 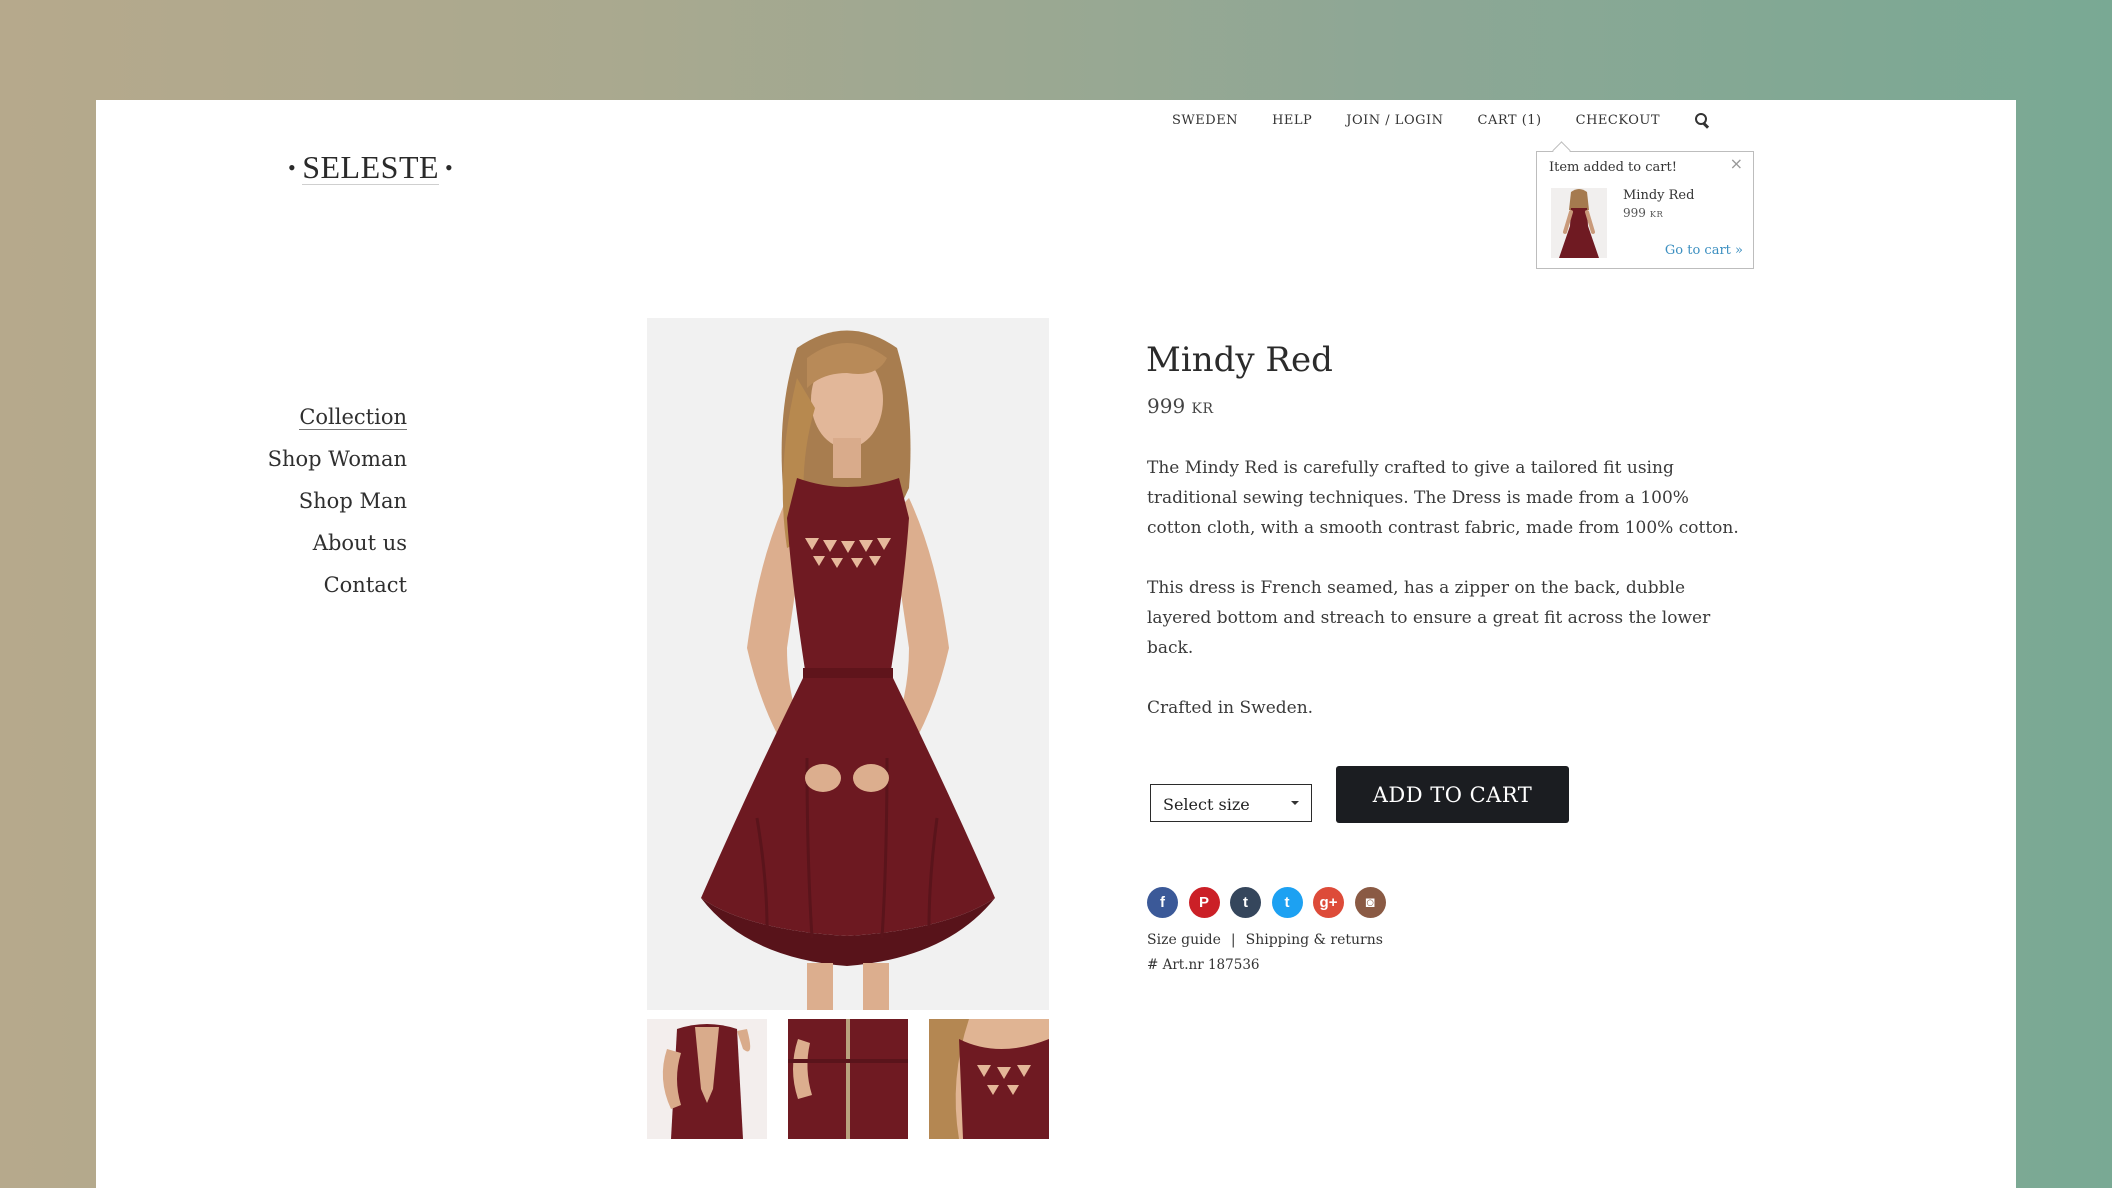 I want to click on social-share-icons: f Pt t g+ ◙, so click(x=1271, y=902).